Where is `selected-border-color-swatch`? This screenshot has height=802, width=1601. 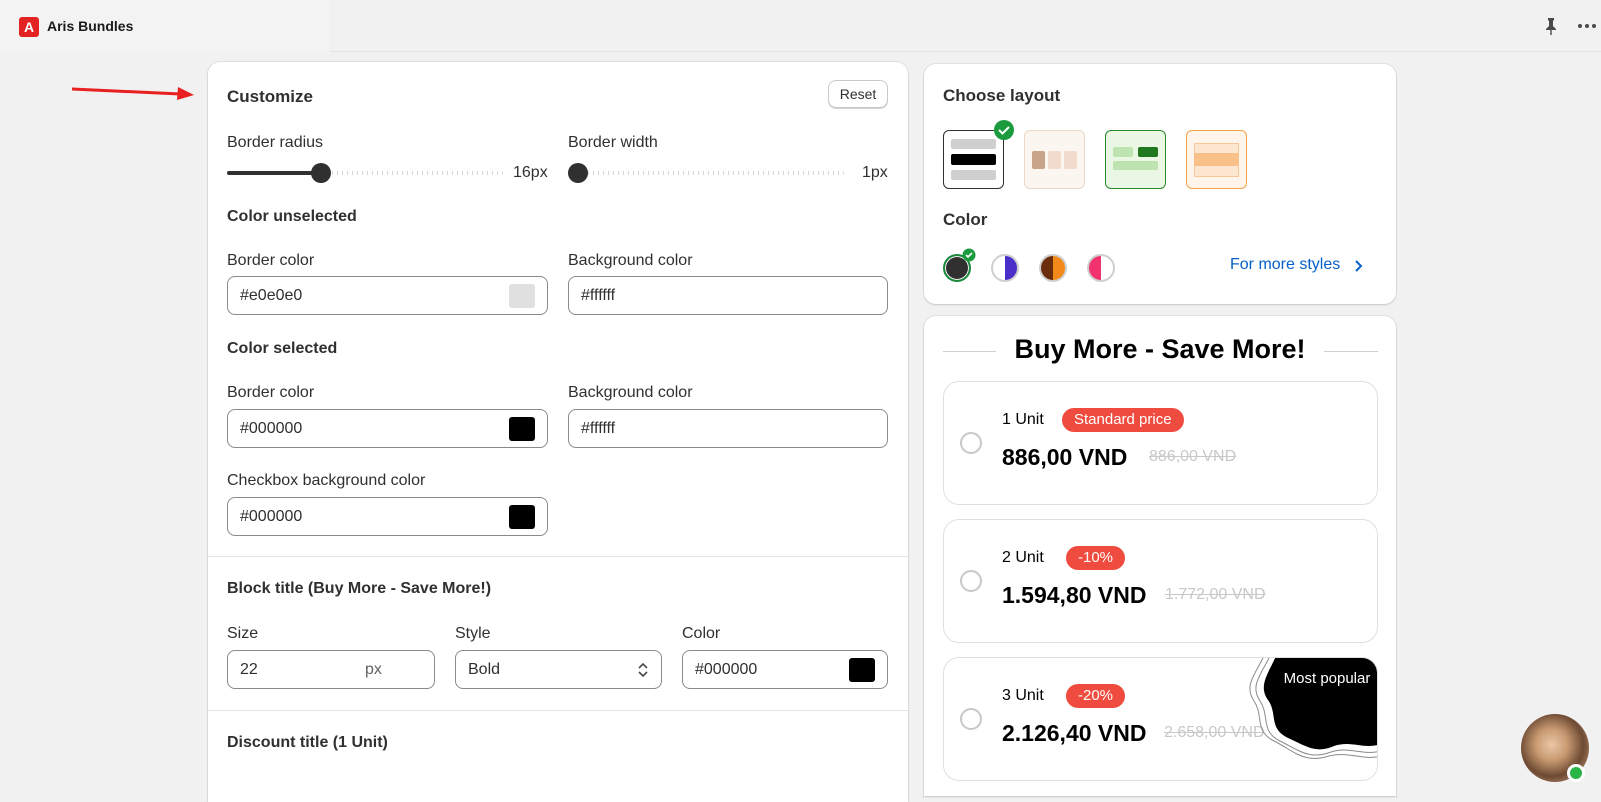
selected-border-color-swatch is located at coordinates (522, 429).